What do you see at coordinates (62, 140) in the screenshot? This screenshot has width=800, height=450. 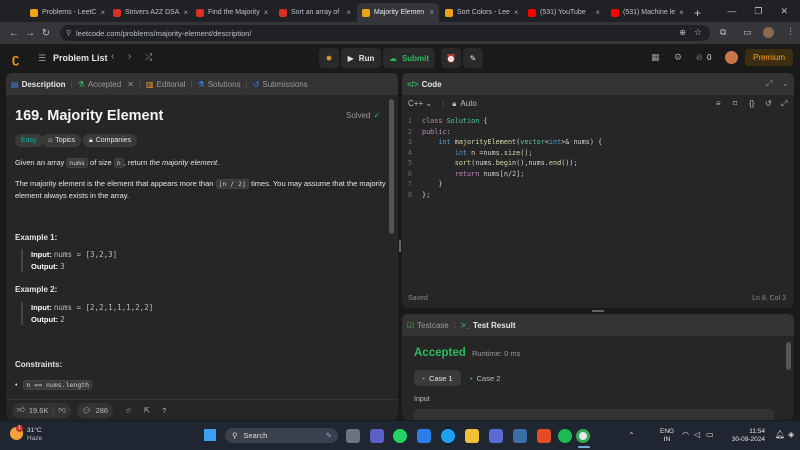 I see `topics-chip: ⌂ Topics` at bounding box center [62, 140].